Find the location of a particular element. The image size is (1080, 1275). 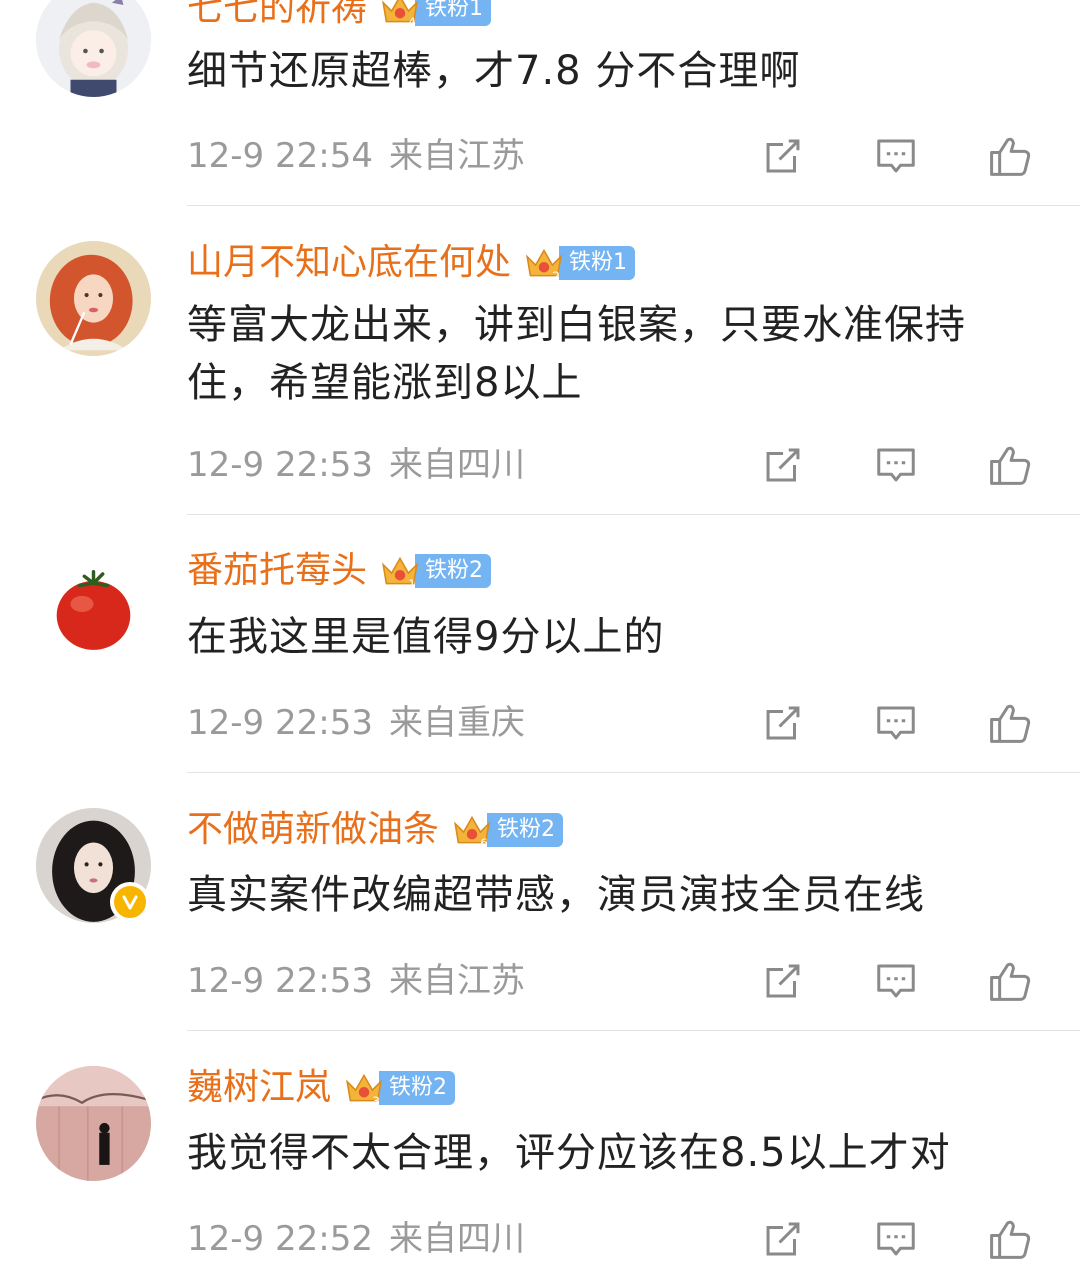

timestamp: 12-9 22:54 is located at coordinates (280, 156).